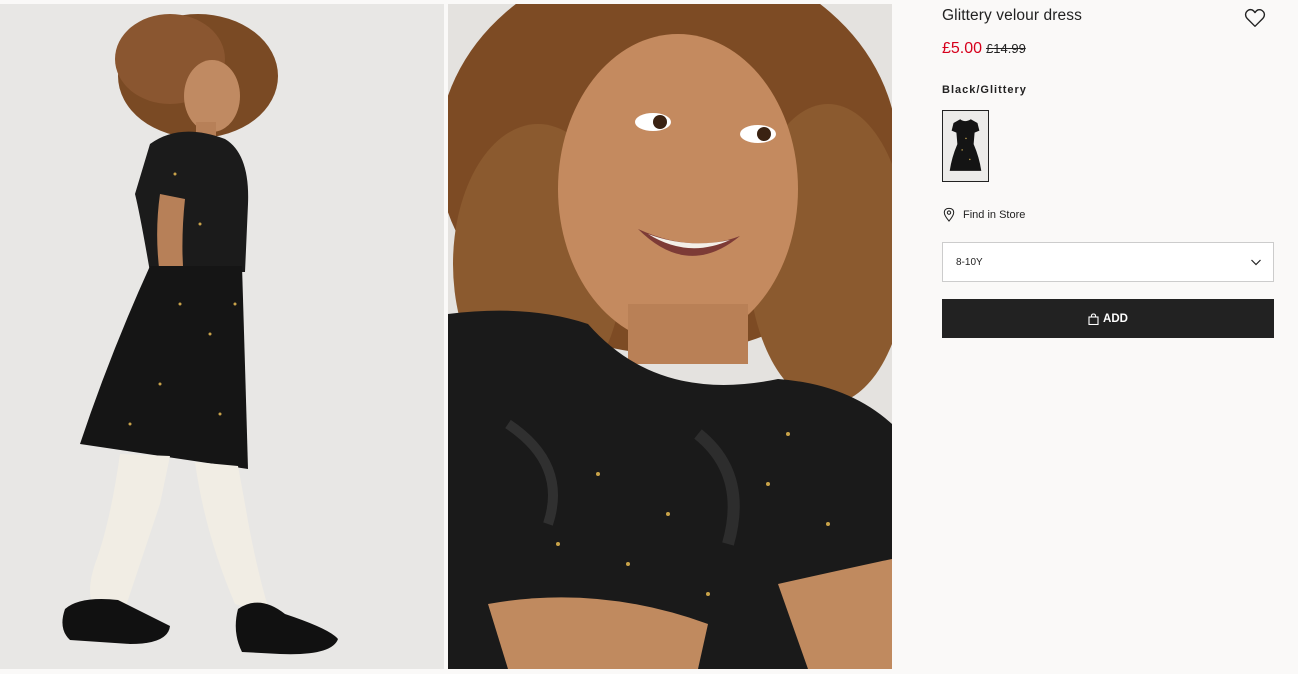 This screenshot has width=1298, height=674. What do you see at coordinates (1093, 318) in the screenshot?
I see `shopping-bag-icon` at bounding box center [1093, 318].